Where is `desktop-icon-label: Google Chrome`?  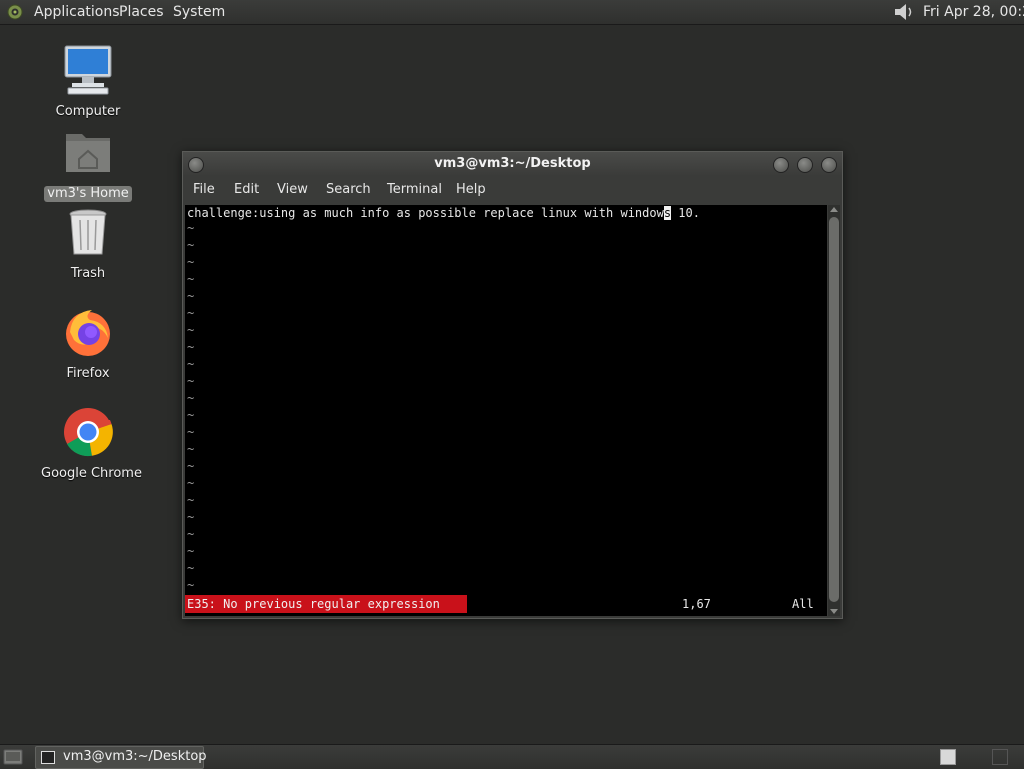 desktop-icon-label: Google Chrome is located at coordinates (91, 473).